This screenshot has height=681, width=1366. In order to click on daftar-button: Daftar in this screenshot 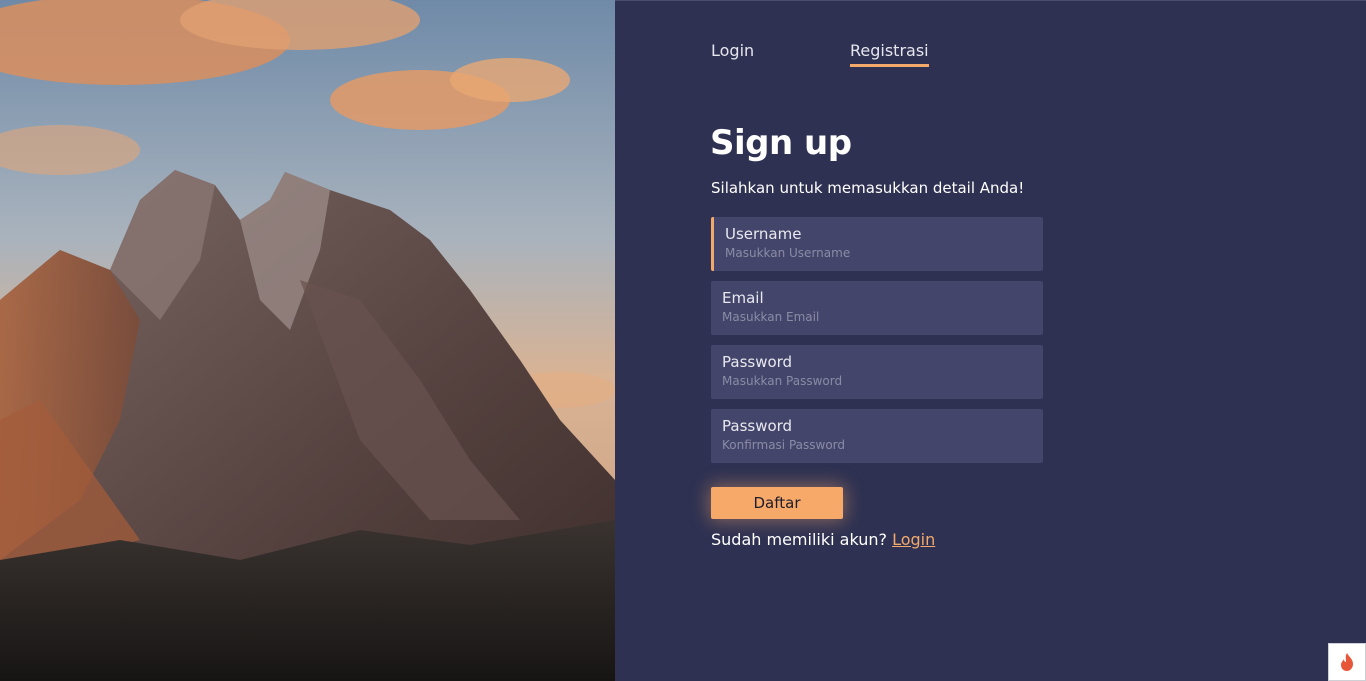, I will do `click(777, 503)`.